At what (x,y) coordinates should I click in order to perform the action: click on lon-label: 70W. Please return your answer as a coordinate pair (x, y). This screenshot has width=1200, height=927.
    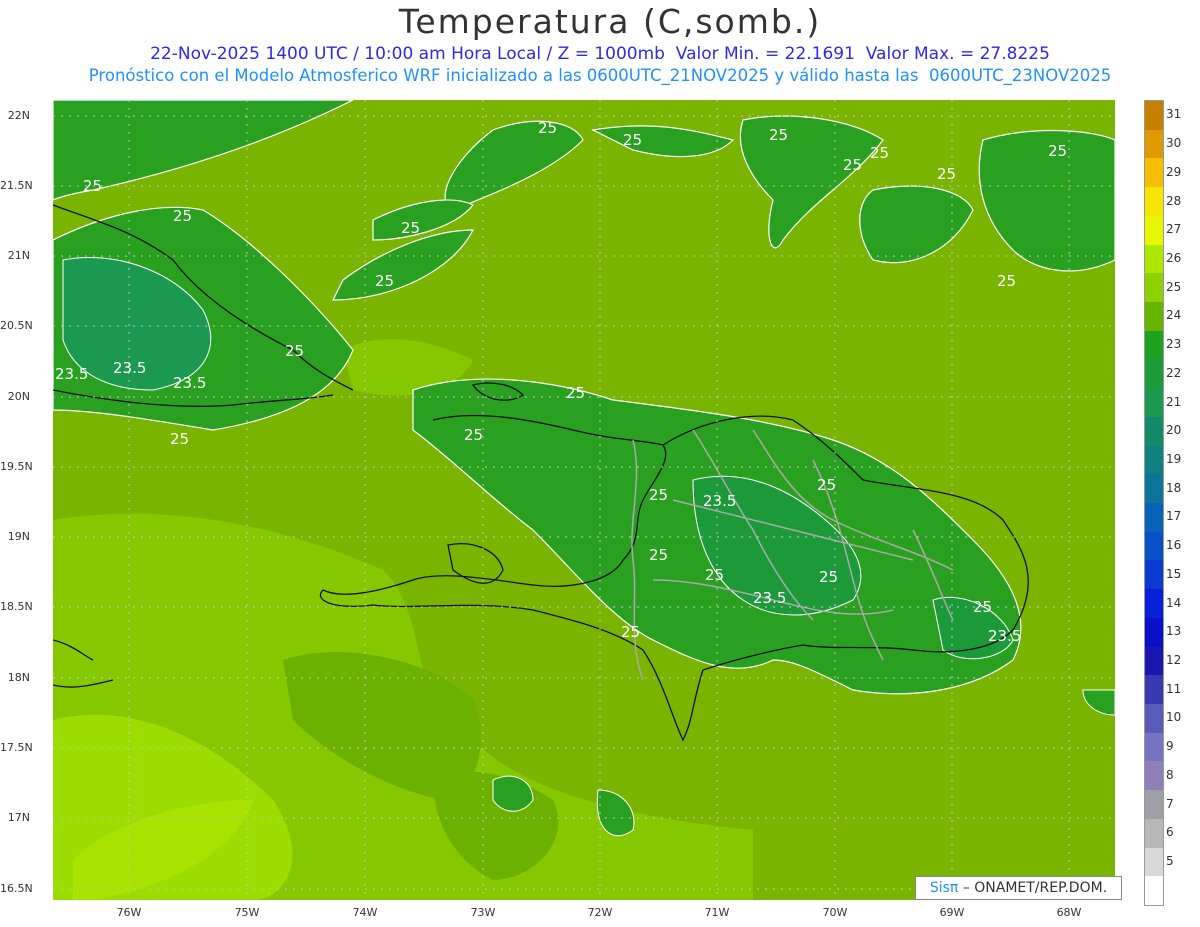
    Looking at the image, I should click on (835, 912).